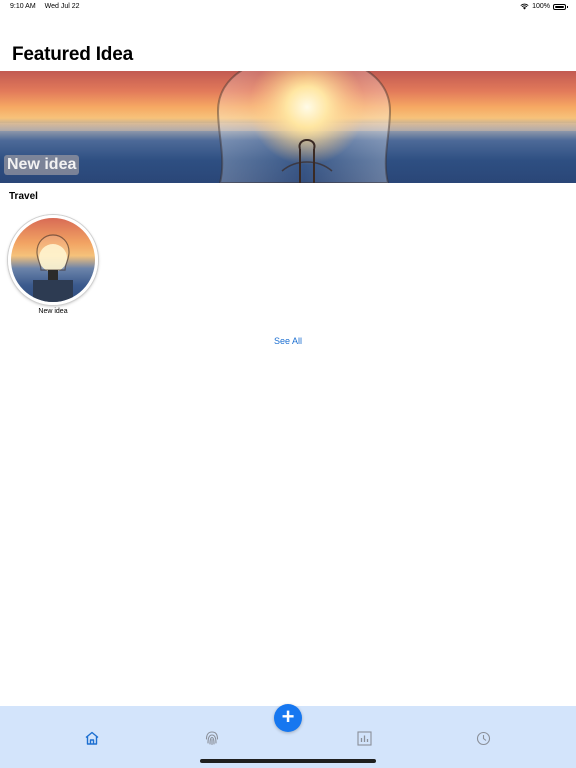 This screenshot has height=768, width=576. I want to click on lightbulb-image, so click(288, 127).